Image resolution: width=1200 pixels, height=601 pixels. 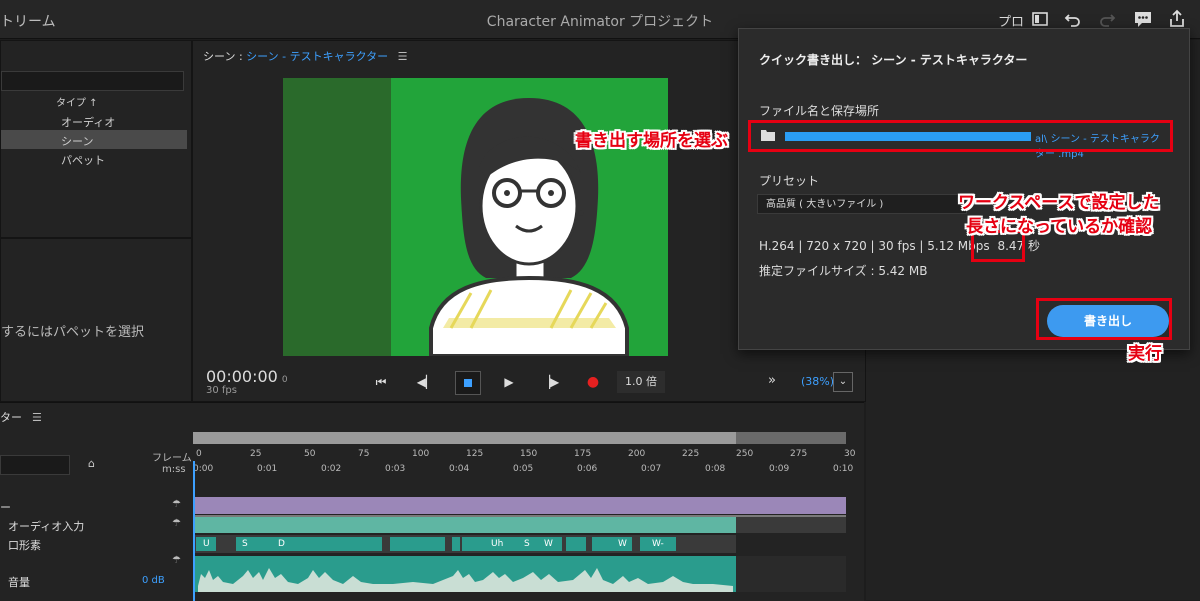 What do you see at coordinates (622, 544) in the screenshot?
I see `viseme-label: W` at bounding box center [622, 544].